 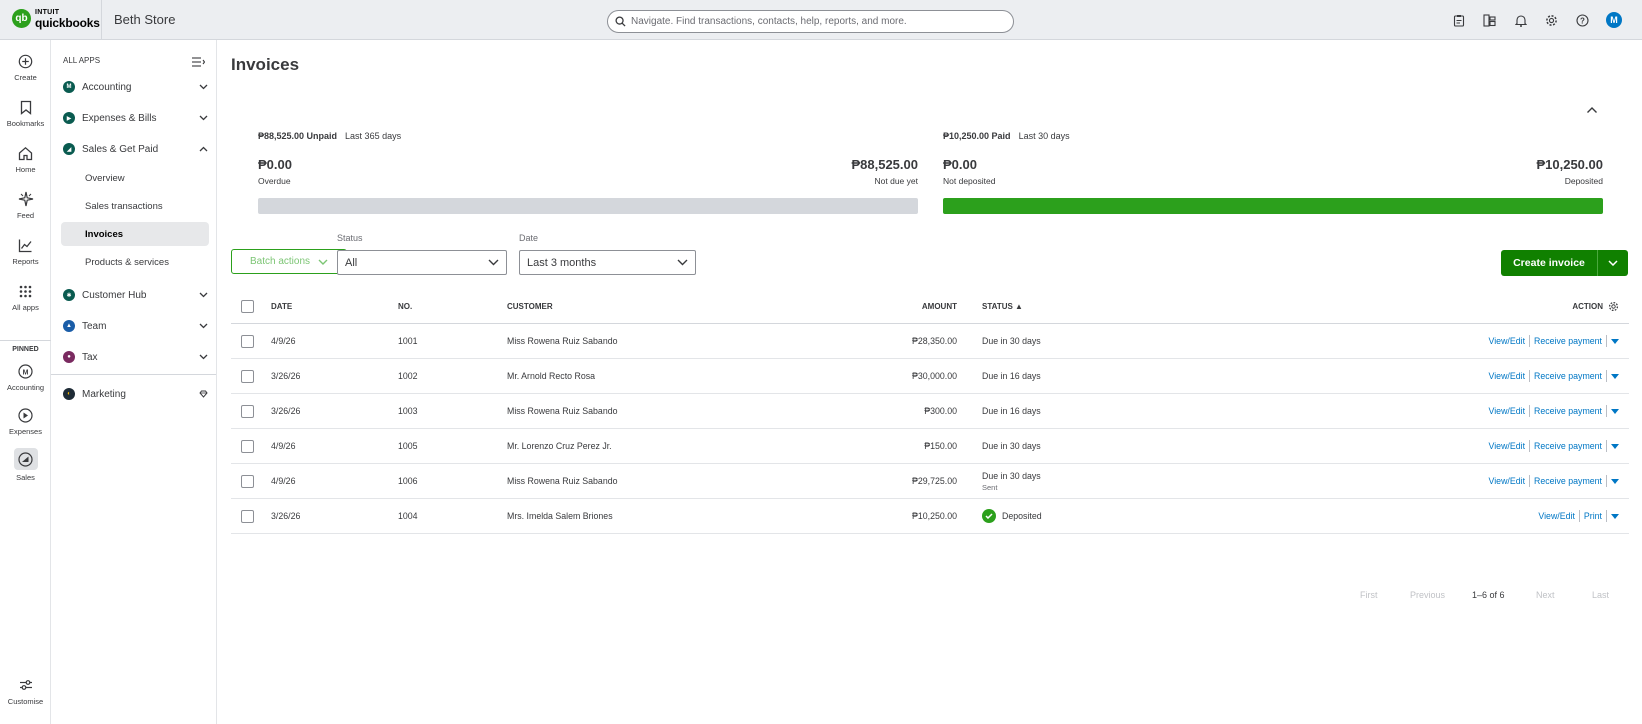 I want to click on nav-marketing: ◐ Marketing, so click(x=135, y=394).